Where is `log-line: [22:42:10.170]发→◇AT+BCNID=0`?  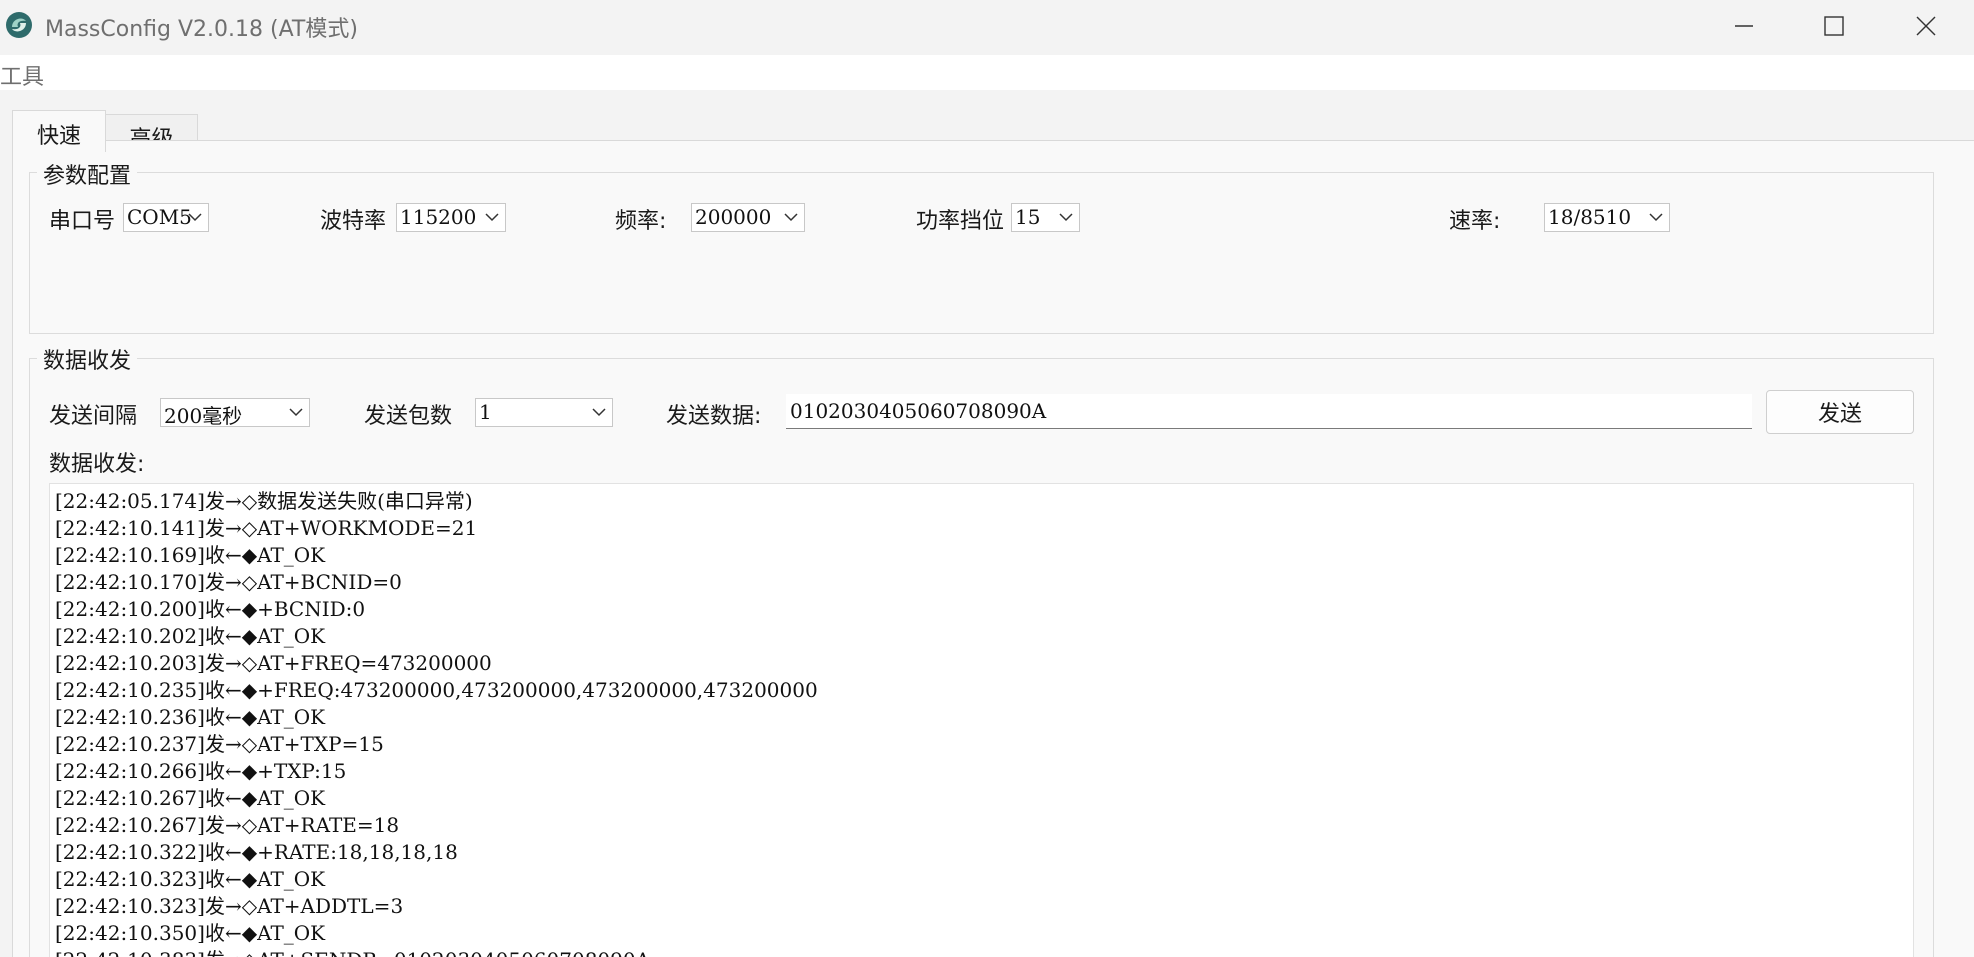
log-line: [22:42:10.170]发→◇AT+BCNID=0 is located at coordinates (228, 582).